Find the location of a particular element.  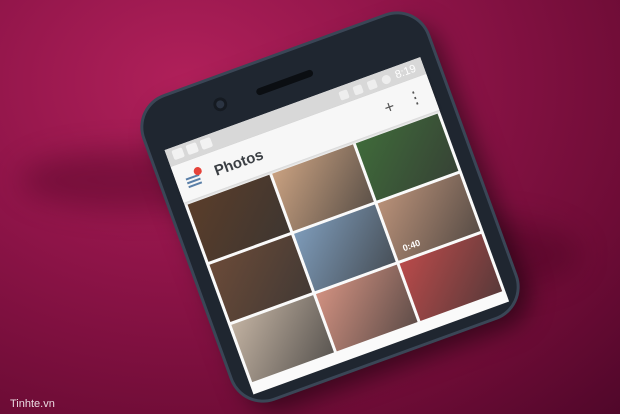

watermark: Tinhte.vn is located at coordinates (32, 404).